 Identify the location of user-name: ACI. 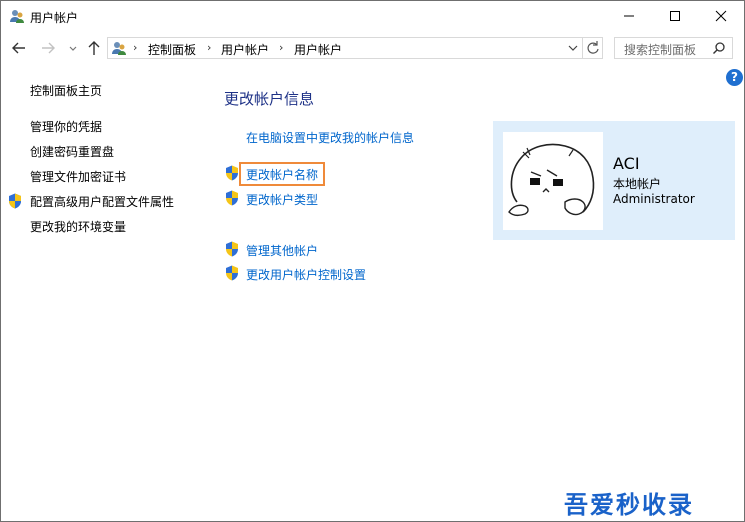
(626, 163).